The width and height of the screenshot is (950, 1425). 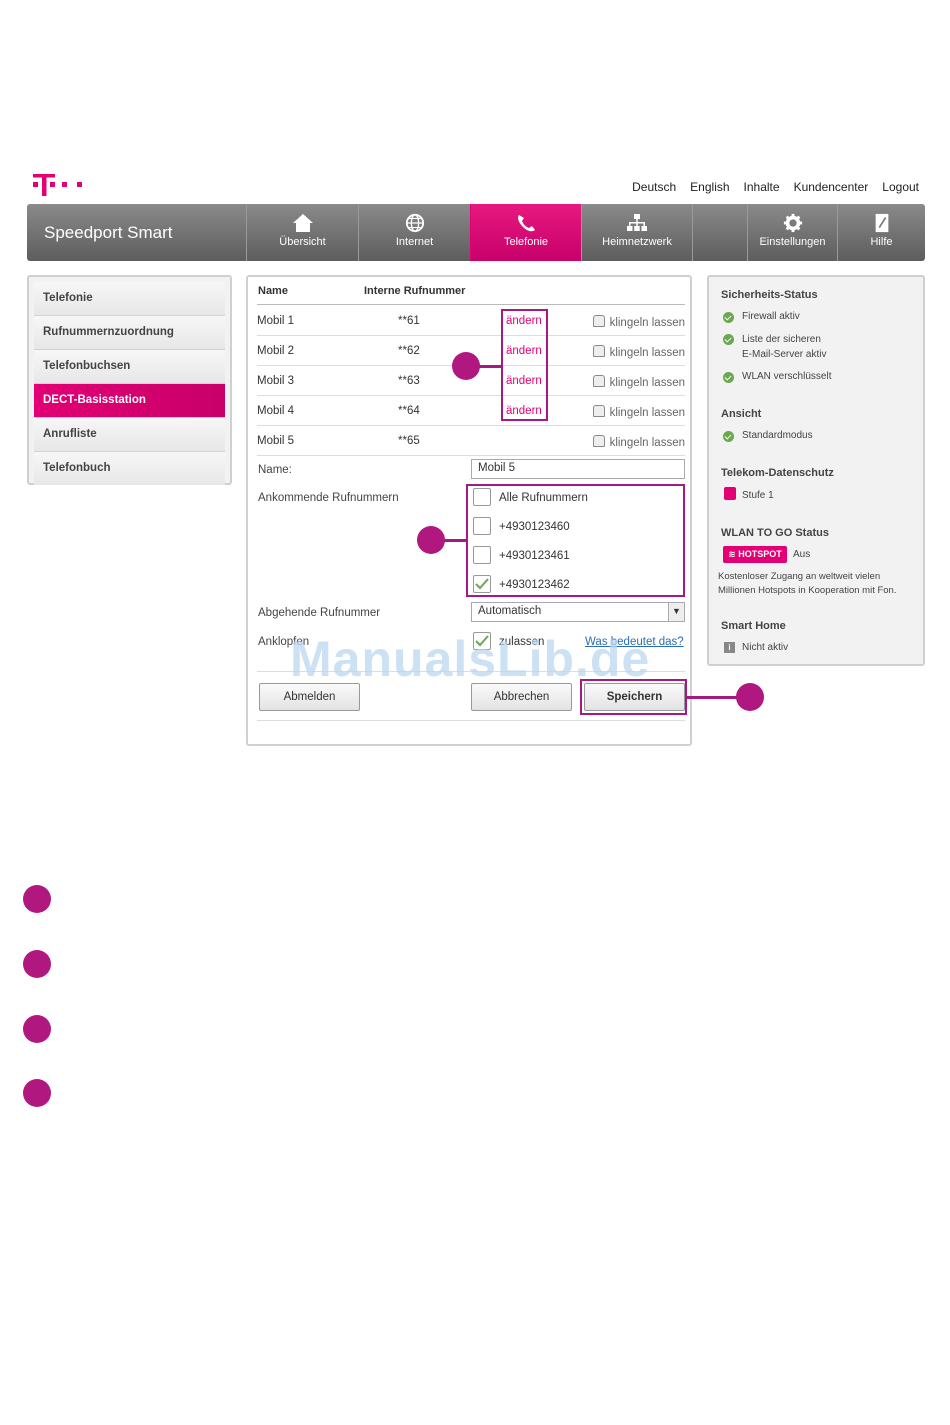 What do you see at coordinates (730, 493) in the screenshot?
I see `privacy-level-icon` at bounding box center [730, 493].